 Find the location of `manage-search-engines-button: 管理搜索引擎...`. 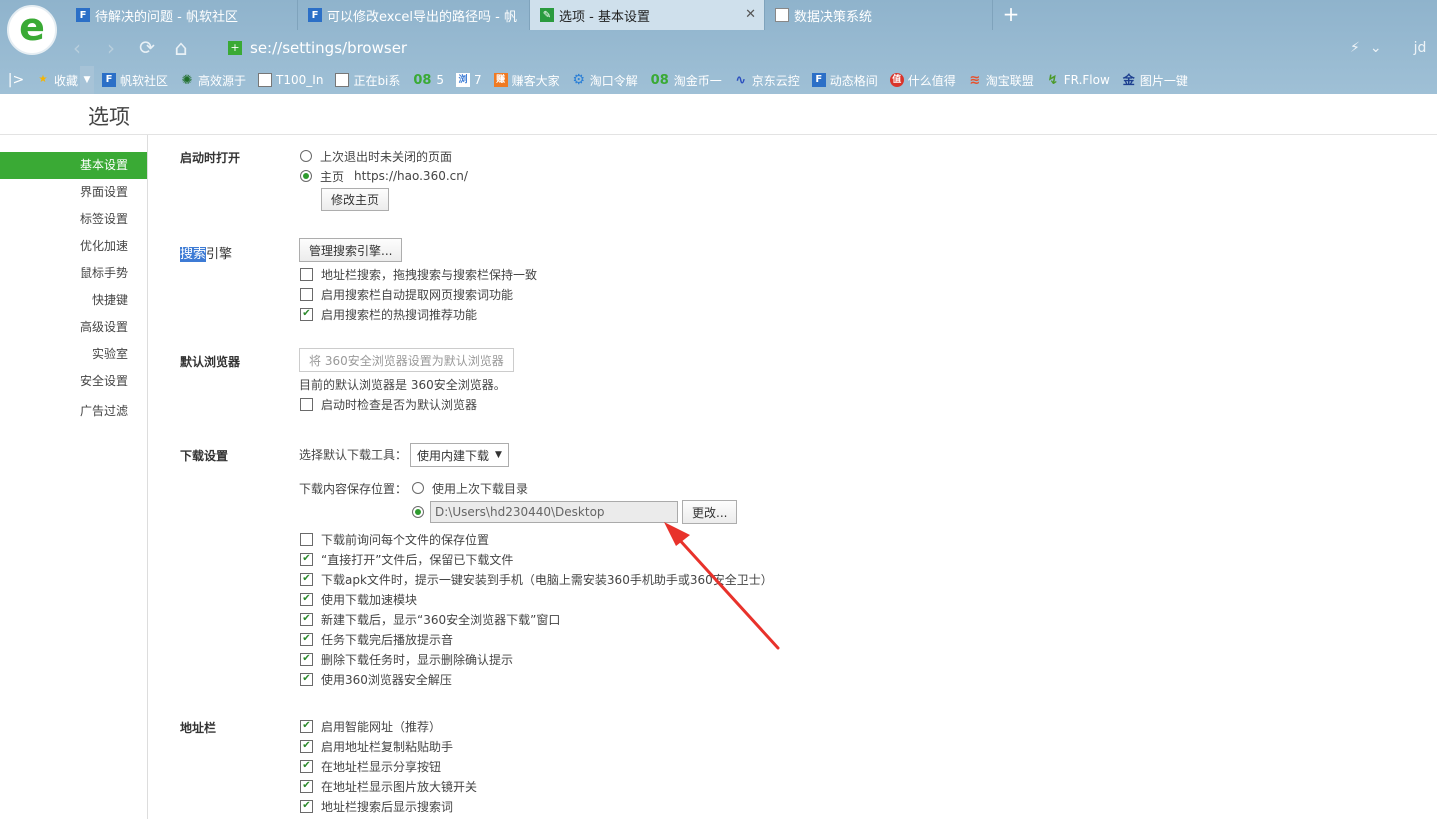

manage-search-engines-button: 管理搜索引擎... is located at coordinates (351, 250).